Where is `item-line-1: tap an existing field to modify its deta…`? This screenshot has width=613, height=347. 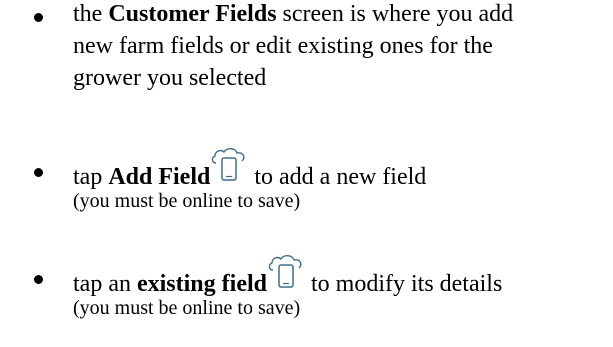
item-line-1: tap an existing field to modify its deta… is located at coordinates (287, 277).